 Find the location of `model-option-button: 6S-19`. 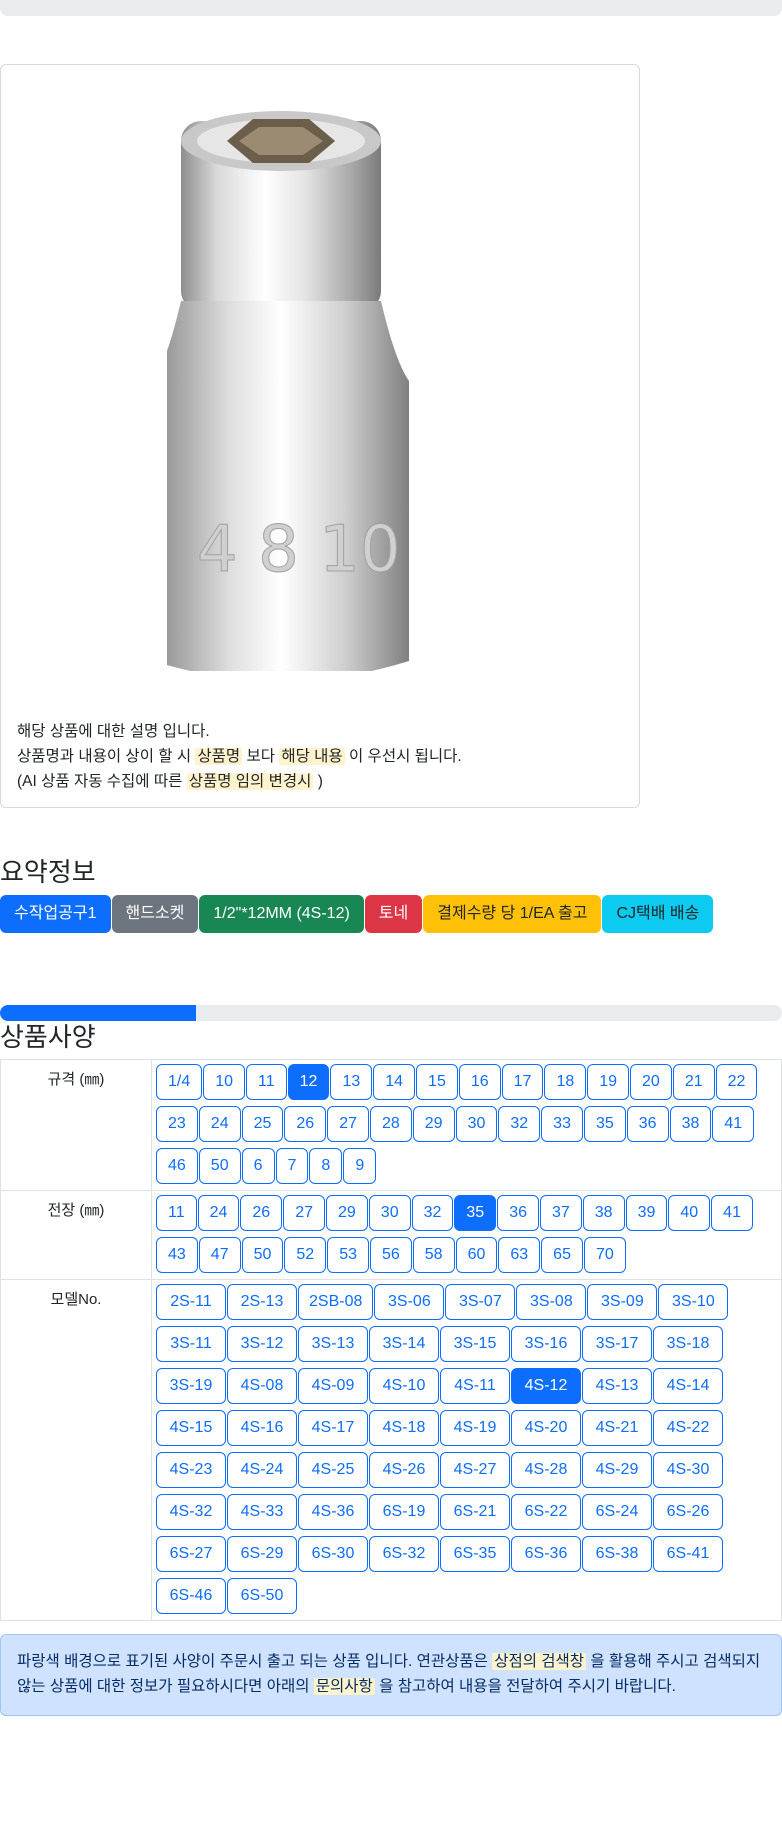

model-option-button: 6S-19 is located at coordinates (404, 1512).